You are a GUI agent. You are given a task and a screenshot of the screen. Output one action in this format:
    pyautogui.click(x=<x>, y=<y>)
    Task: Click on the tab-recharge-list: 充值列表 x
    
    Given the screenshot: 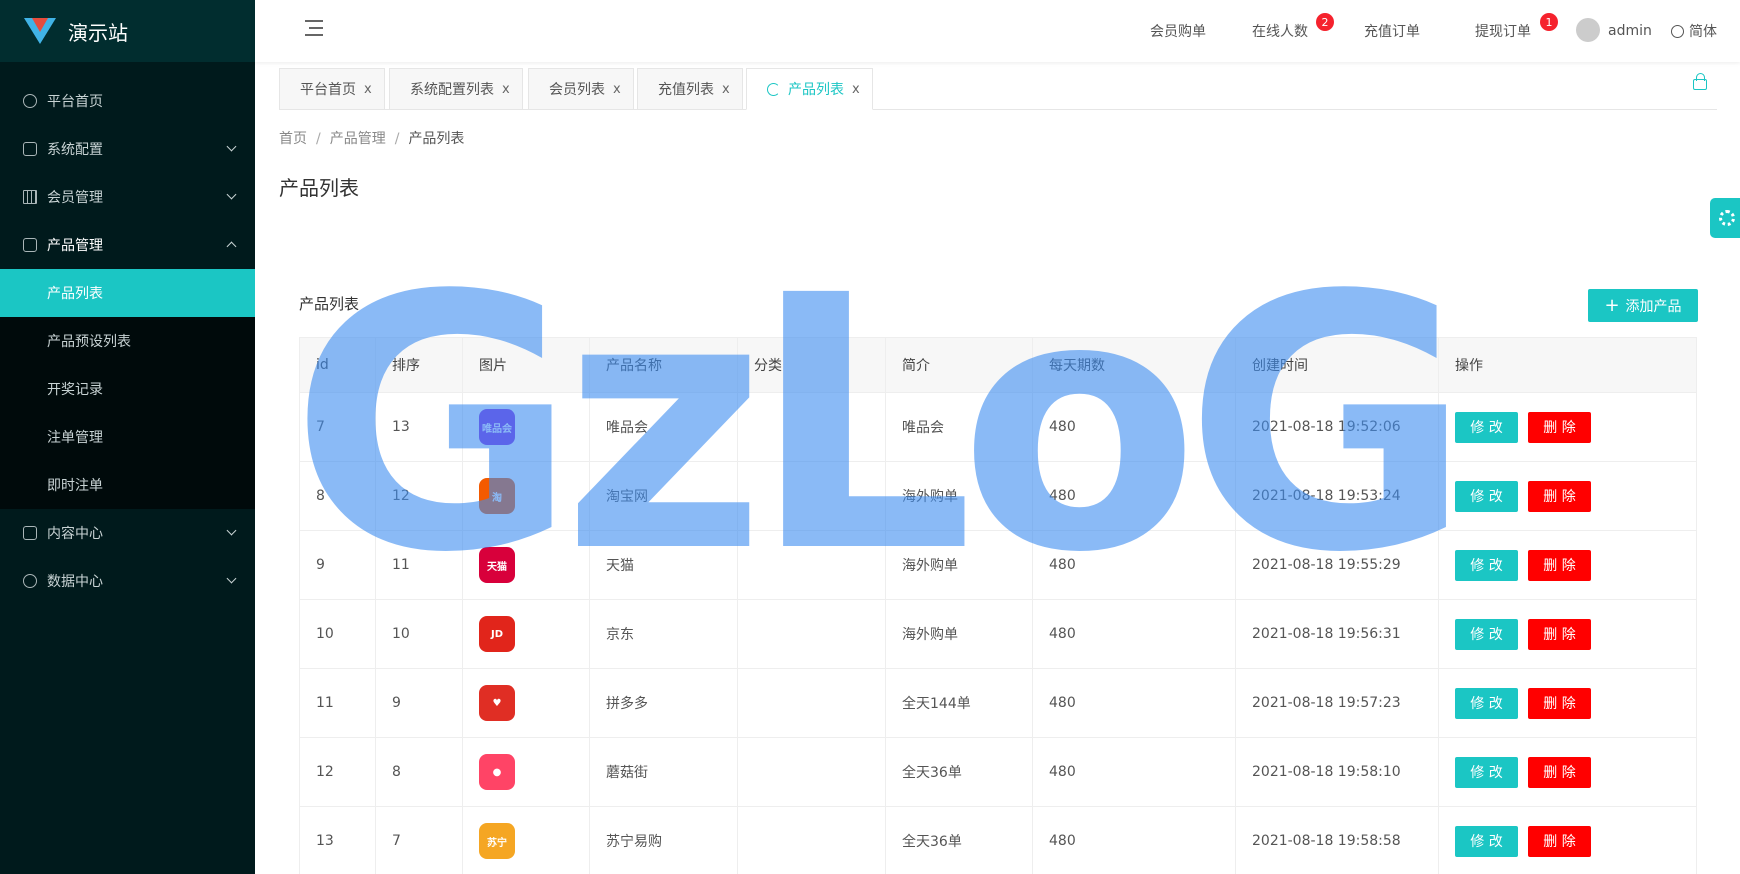 What is the action you would take?
    pyautogui.click(x=690, y=89)
    